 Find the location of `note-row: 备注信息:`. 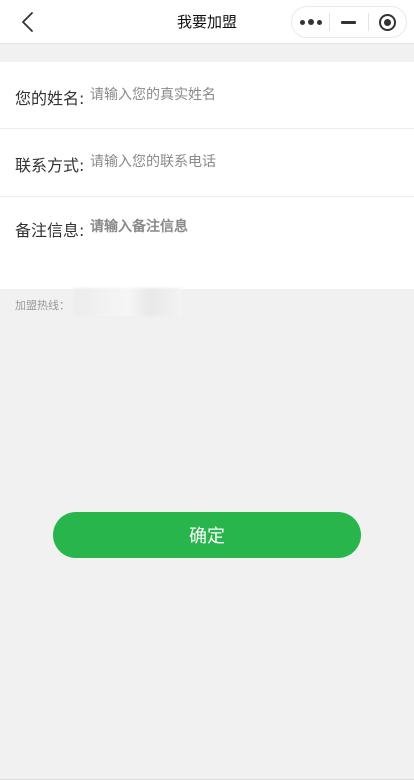

note-row: 备注信息: is located at coordinates (207, 243).